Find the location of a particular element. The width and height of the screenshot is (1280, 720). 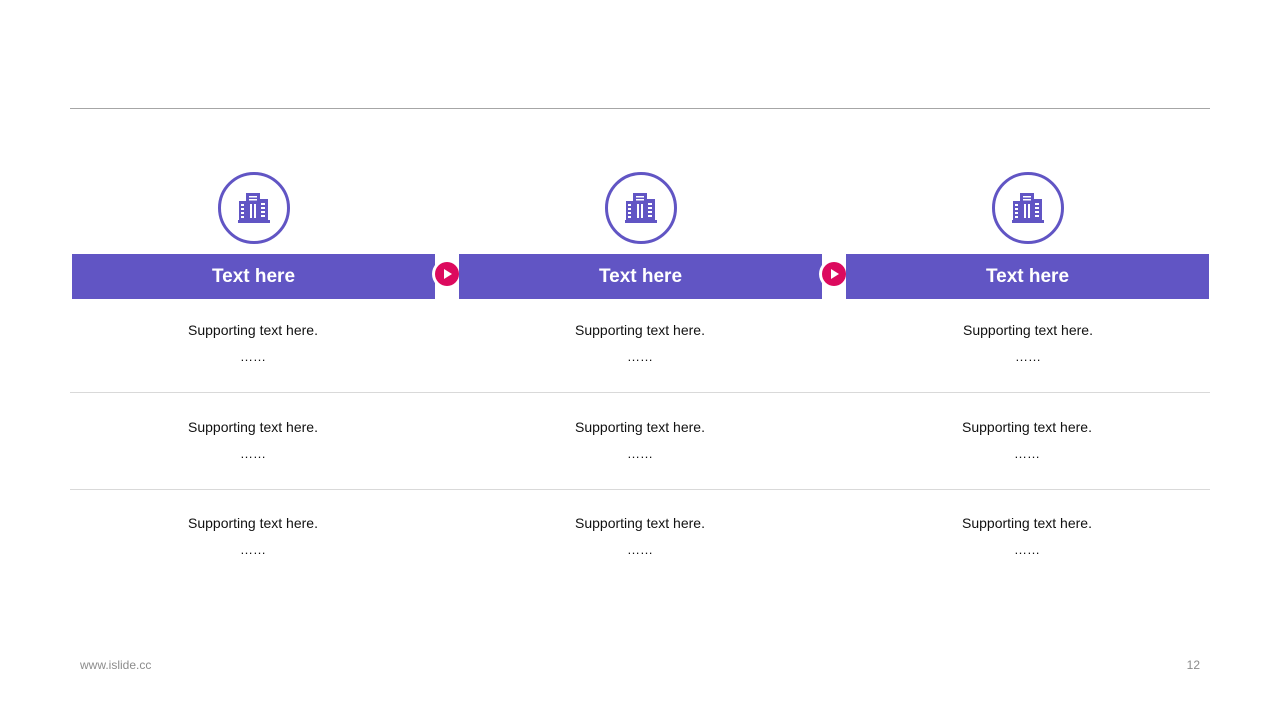

page-number: 12 is located at coordinates (1193, 665).